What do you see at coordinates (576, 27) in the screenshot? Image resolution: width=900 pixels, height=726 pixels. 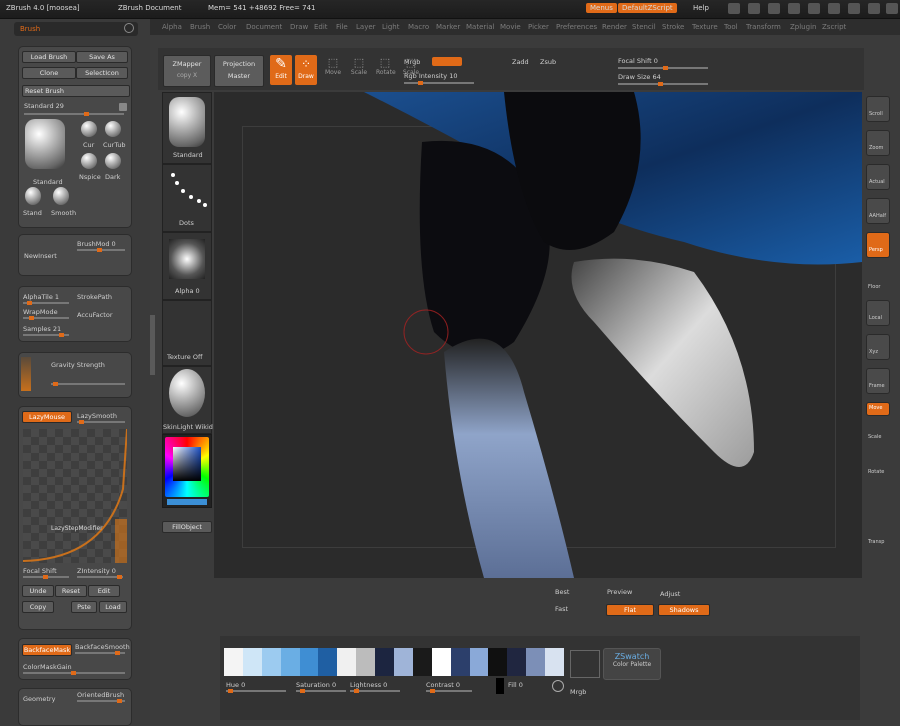 I see `menu-preferences: Preferences` at bounding box center [576, 27].